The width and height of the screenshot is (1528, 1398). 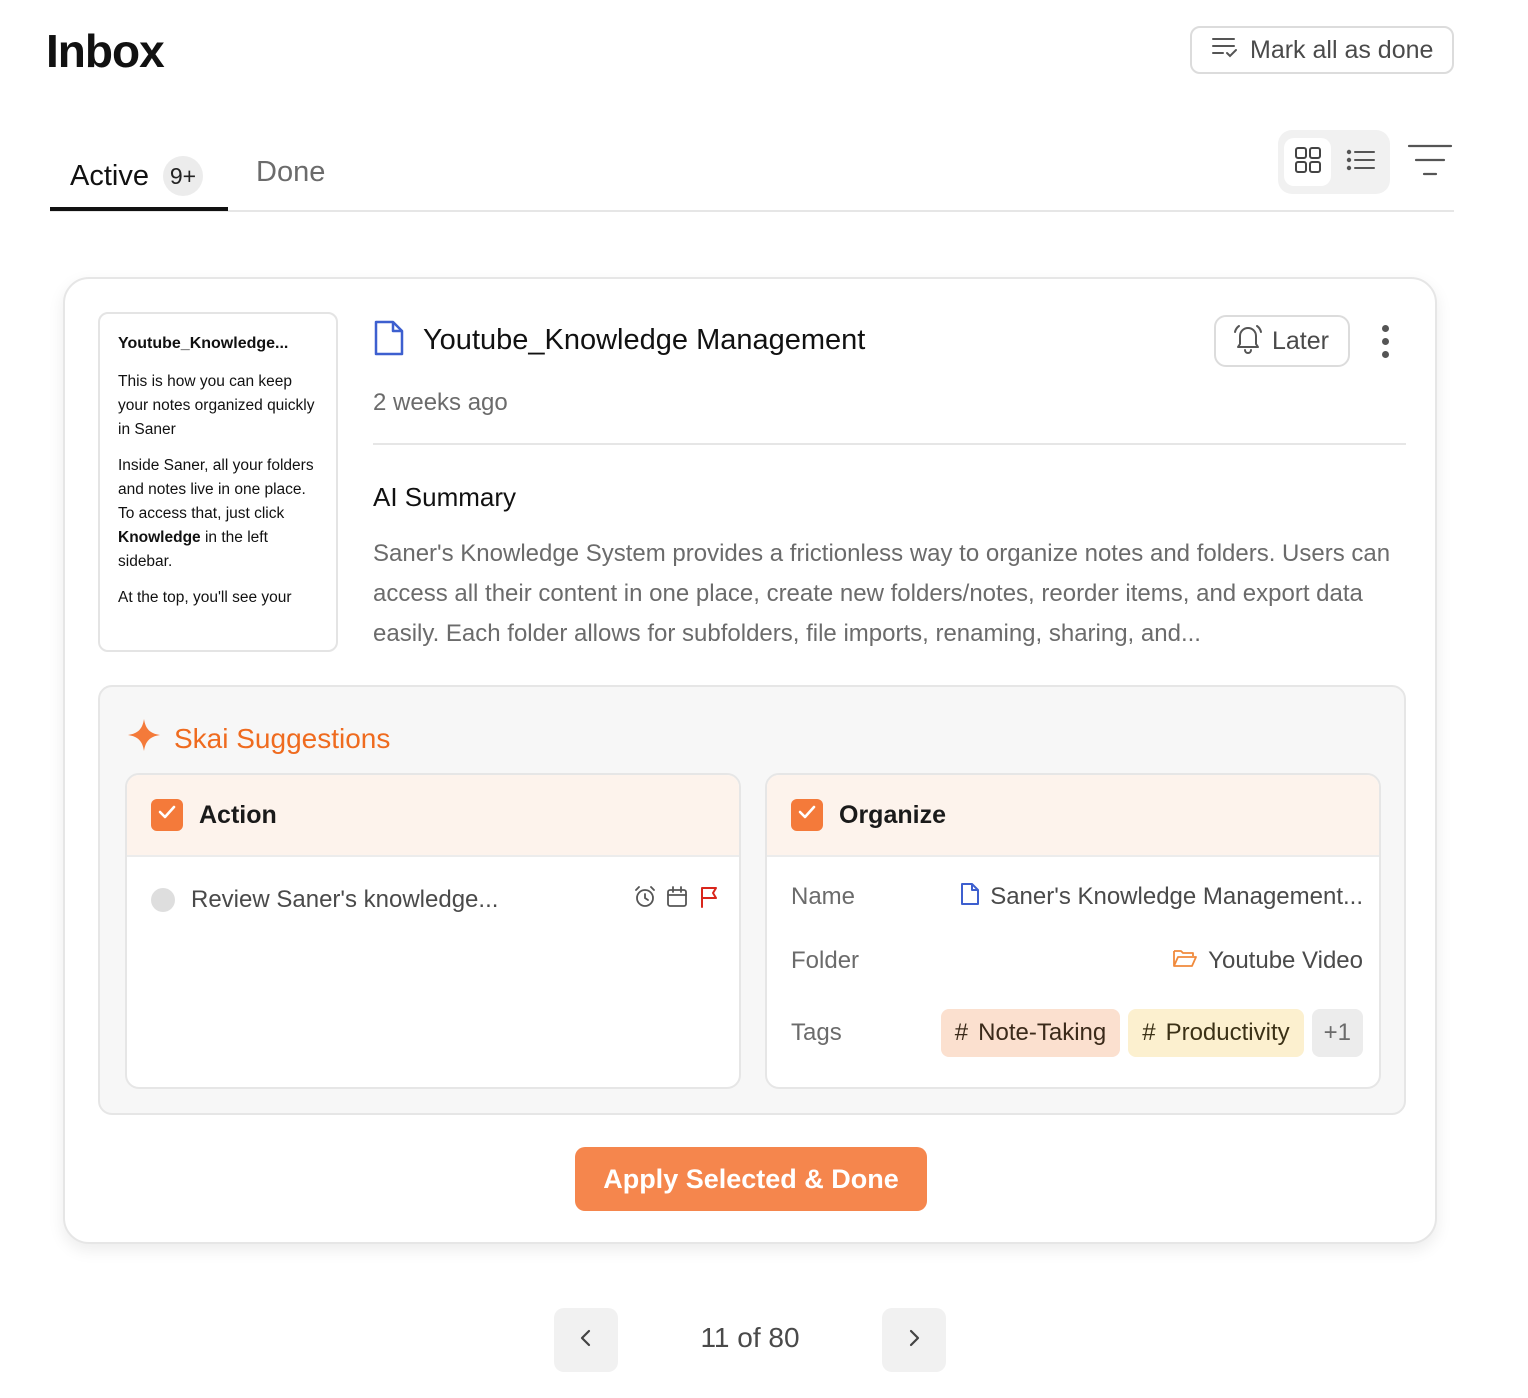 I want to click on filter-icon, so click(x=1430, y=162).